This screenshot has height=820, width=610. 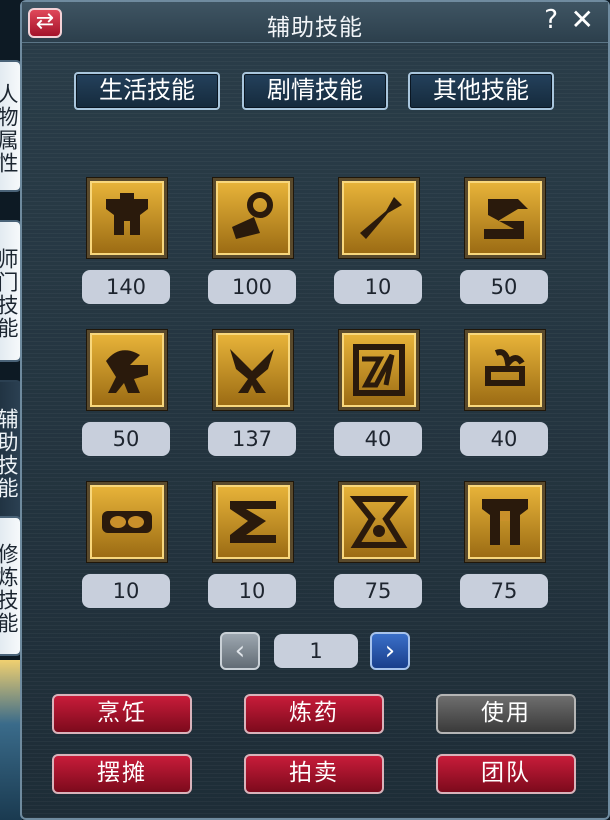 I want to click on stall-button: 摆摊, so click(x=122, y=774).